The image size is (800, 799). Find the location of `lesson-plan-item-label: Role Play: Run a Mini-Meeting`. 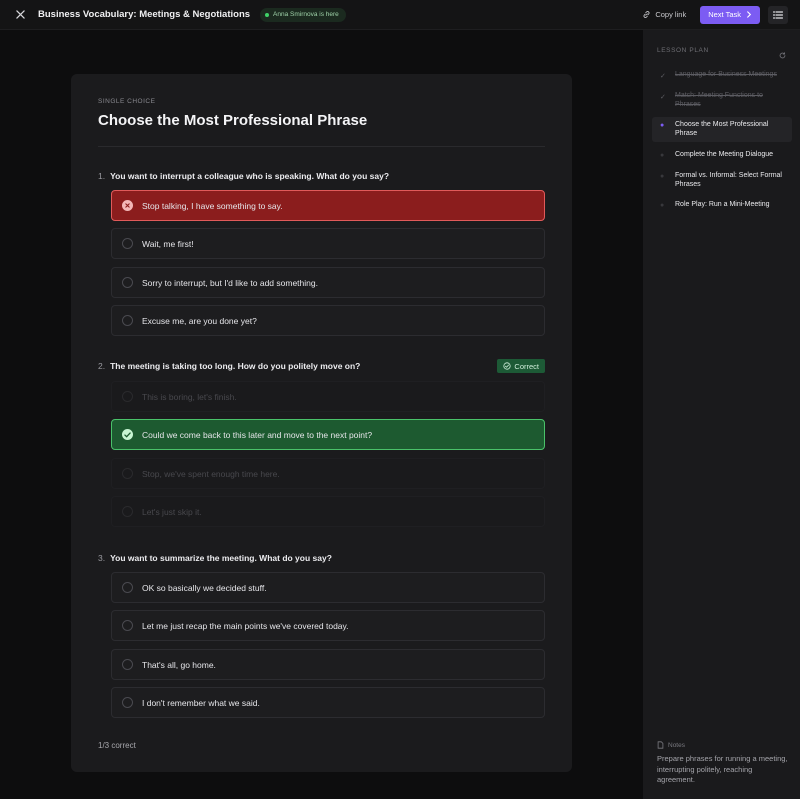

lesson-plan-item-label: Role Play: Run a Mini-Meeting is located at coordinates (722, 204).